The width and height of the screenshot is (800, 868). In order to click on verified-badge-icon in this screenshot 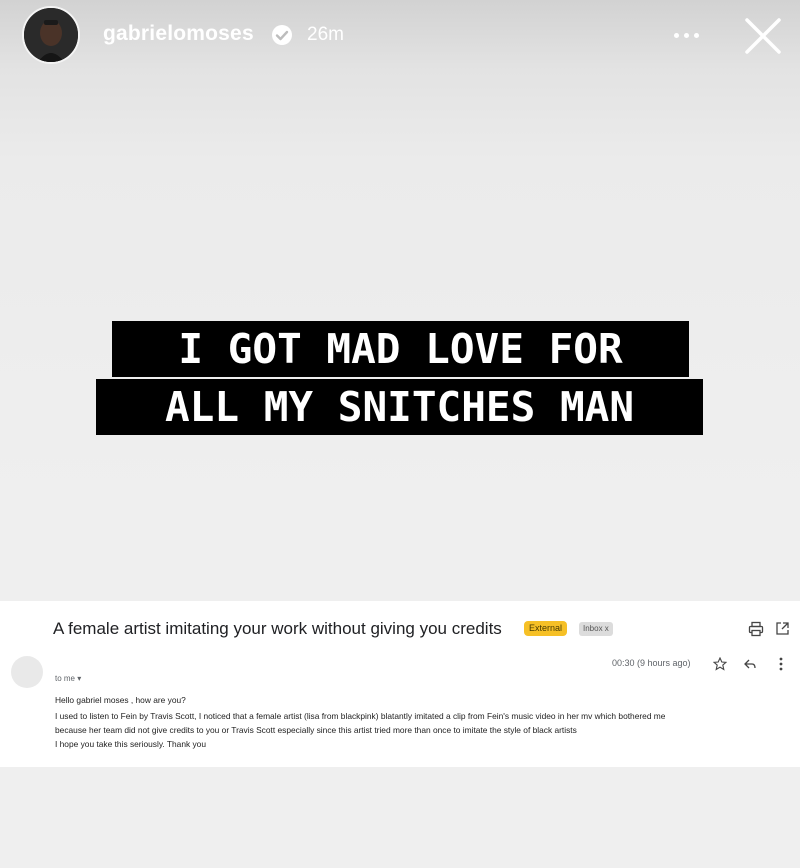, I will do `click(282, 35)`.